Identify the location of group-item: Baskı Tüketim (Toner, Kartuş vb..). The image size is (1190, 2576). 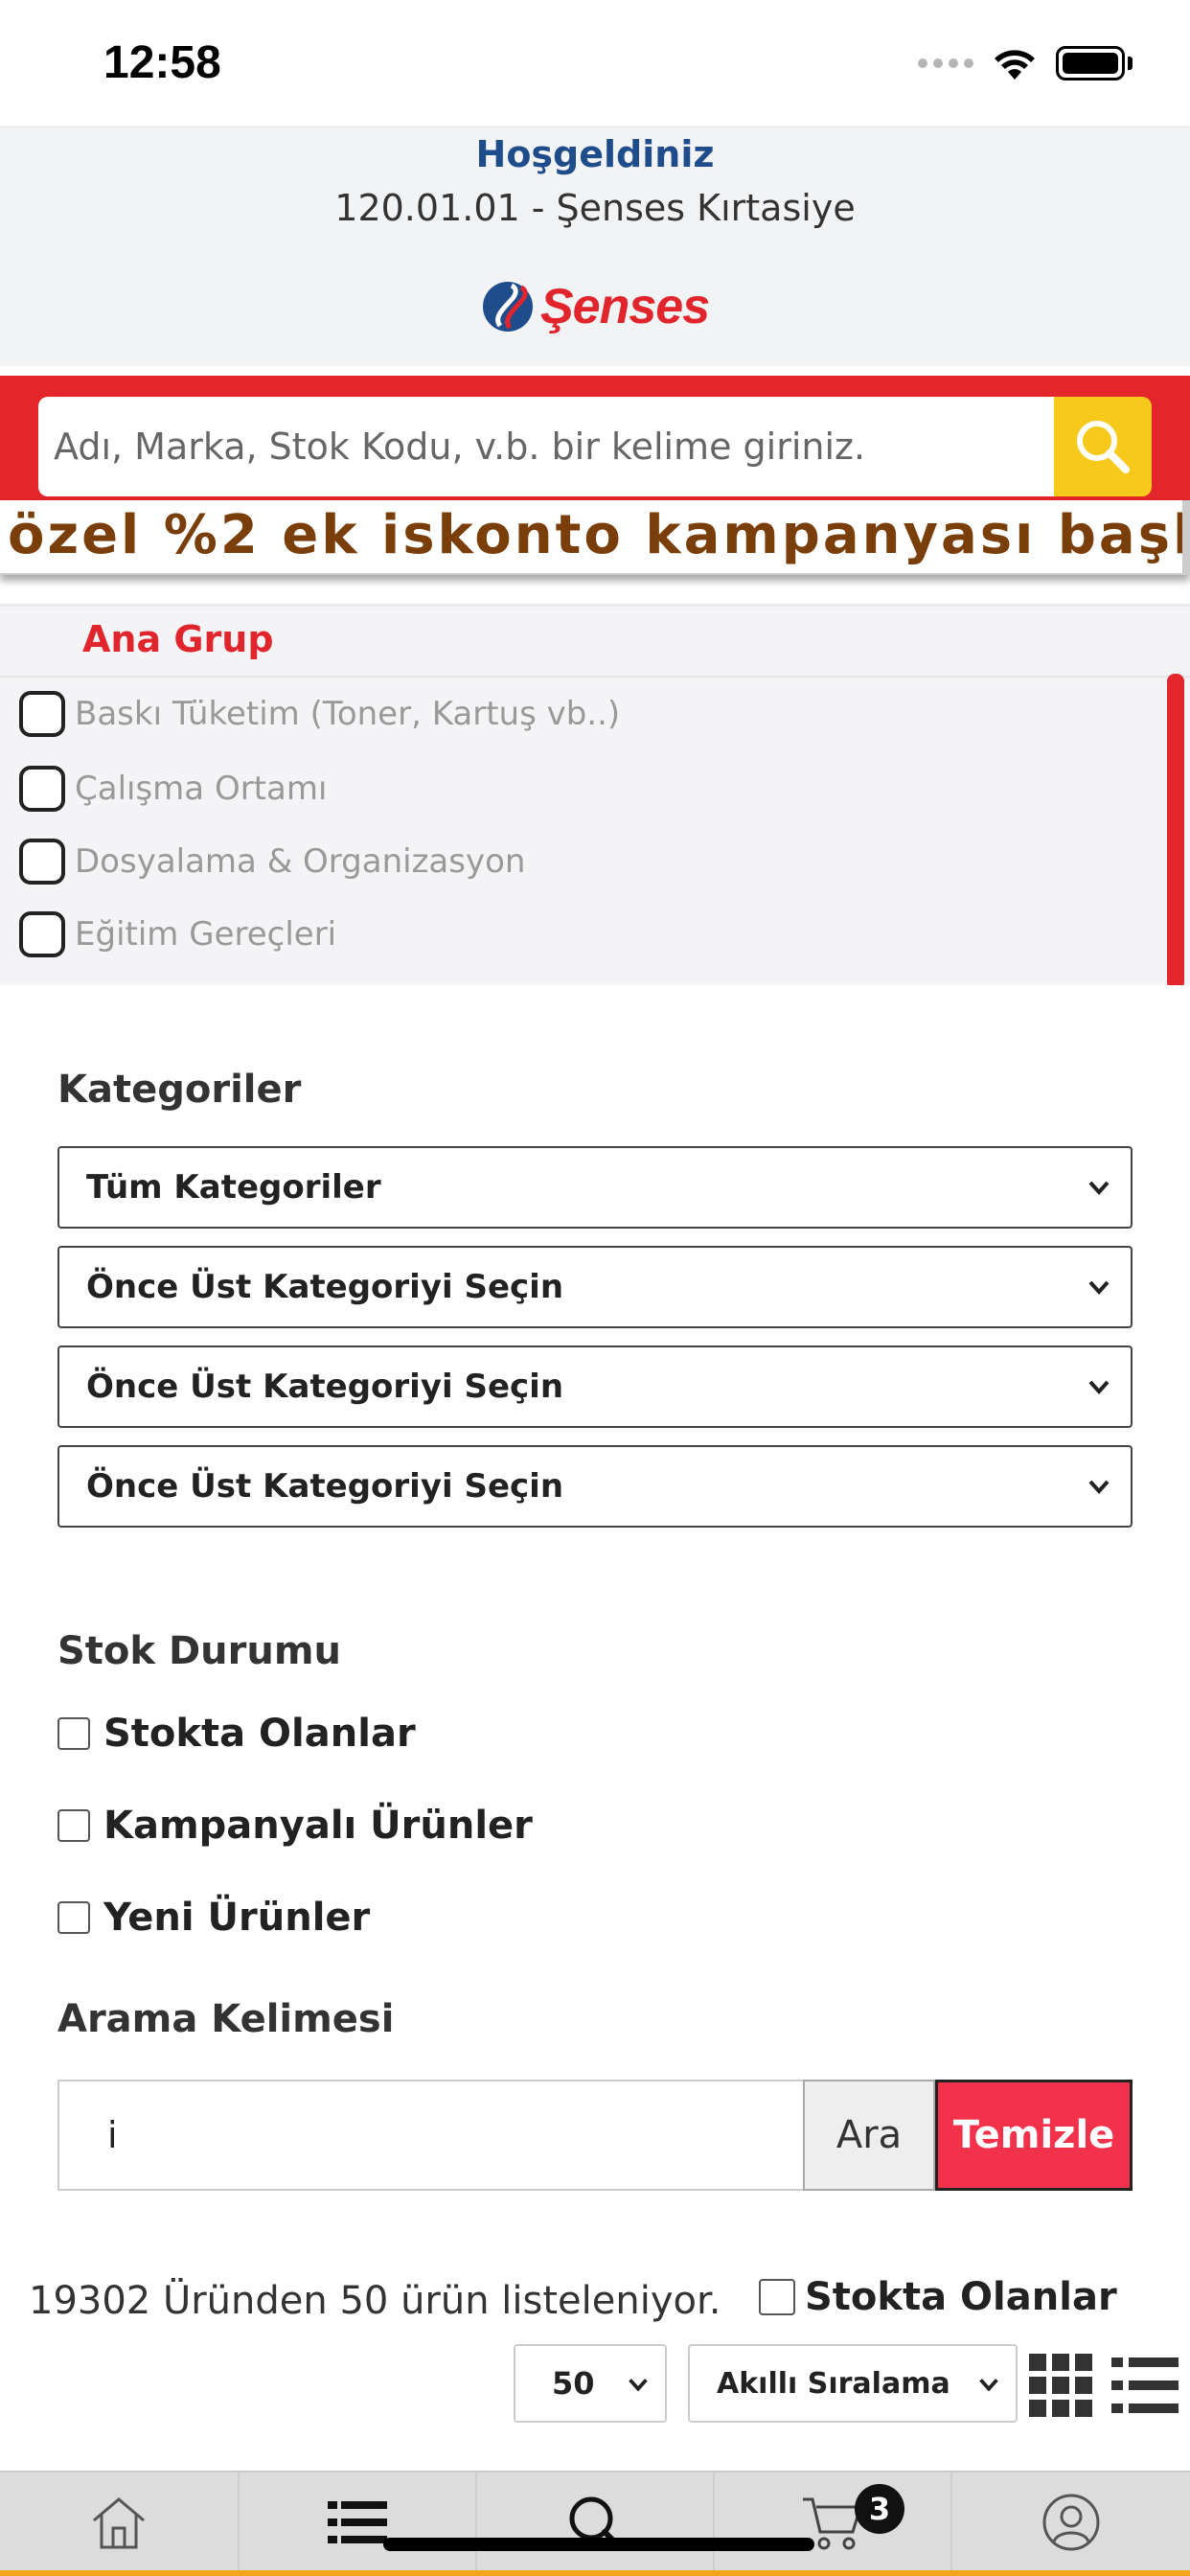
(319, 714).